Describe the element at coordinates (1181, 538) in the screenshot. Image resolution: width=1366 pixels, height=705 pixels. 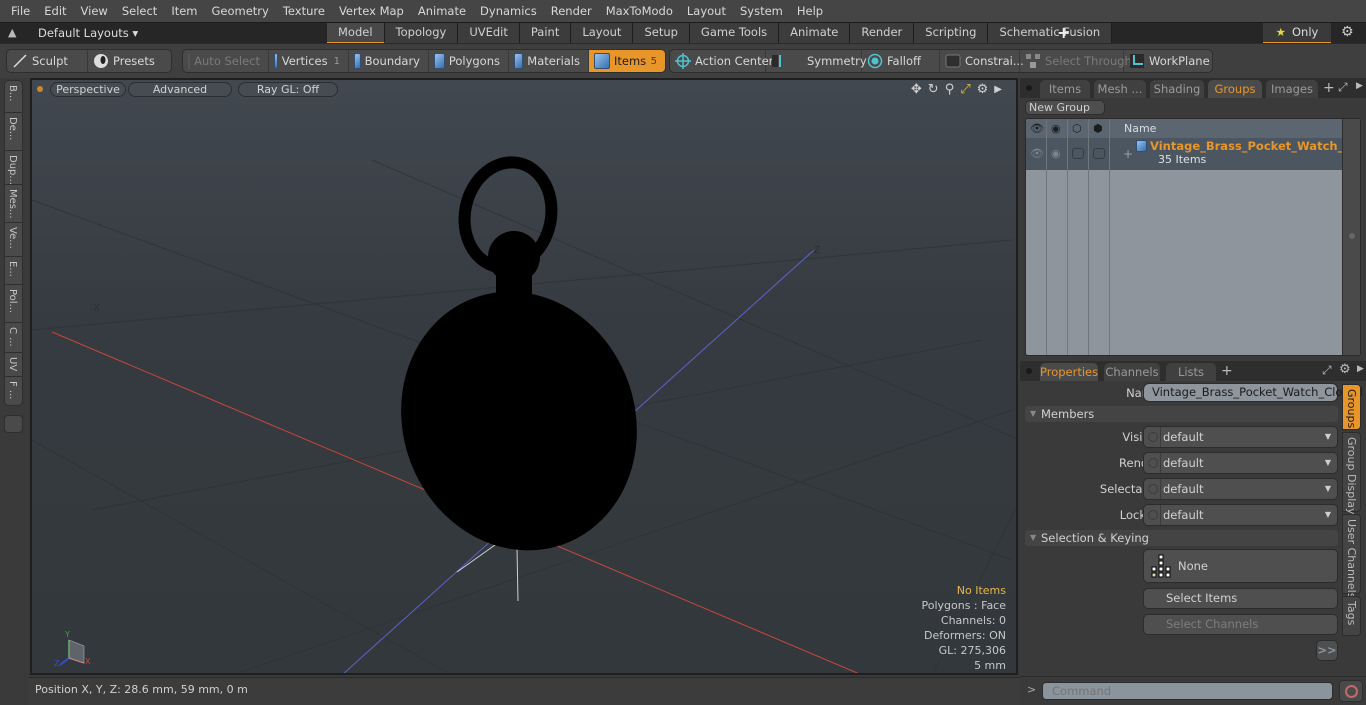
I see `selection-keying-section: ▼ Selection & Keying` at that location.